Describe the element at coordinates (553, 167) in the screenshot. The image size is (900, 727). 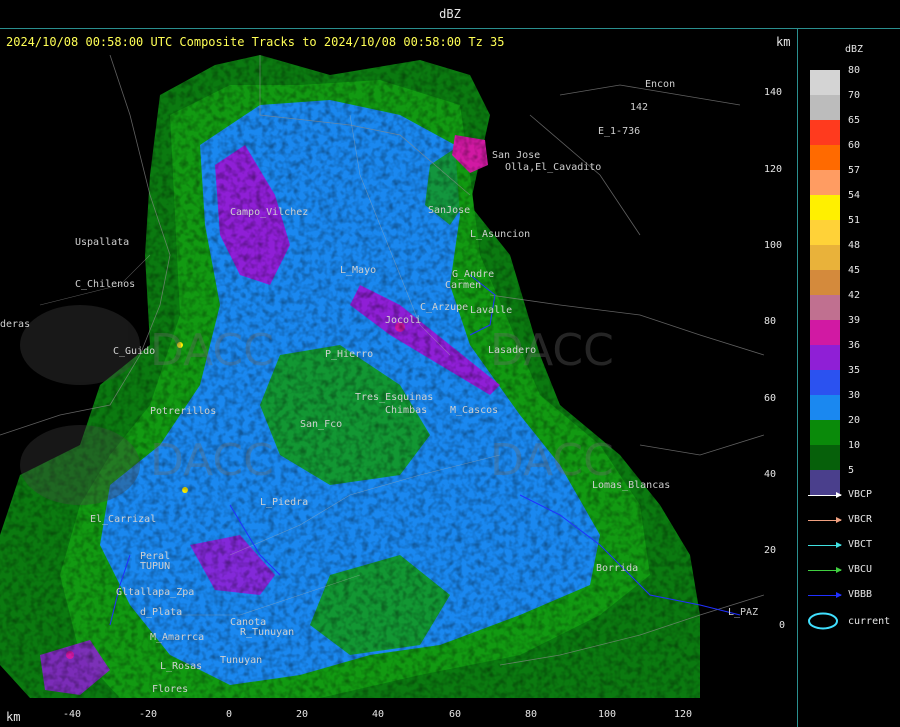
I see `place-label: Olla,El_Cavadito` at that location.